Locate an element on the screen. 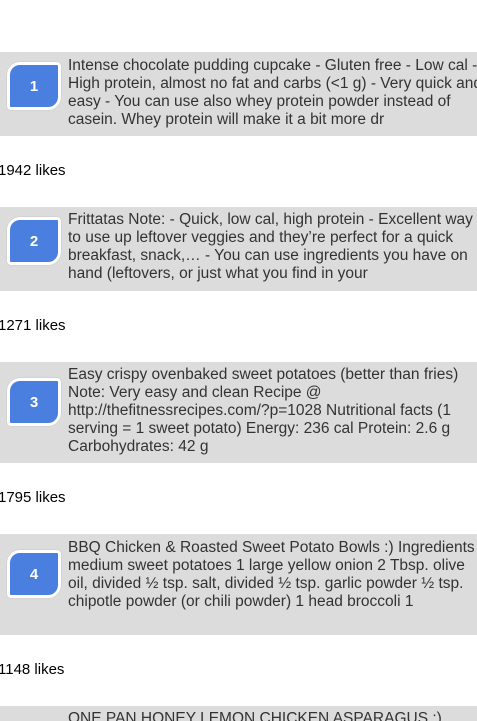  rank-badge: 4 is located at coordinates (34, 574).